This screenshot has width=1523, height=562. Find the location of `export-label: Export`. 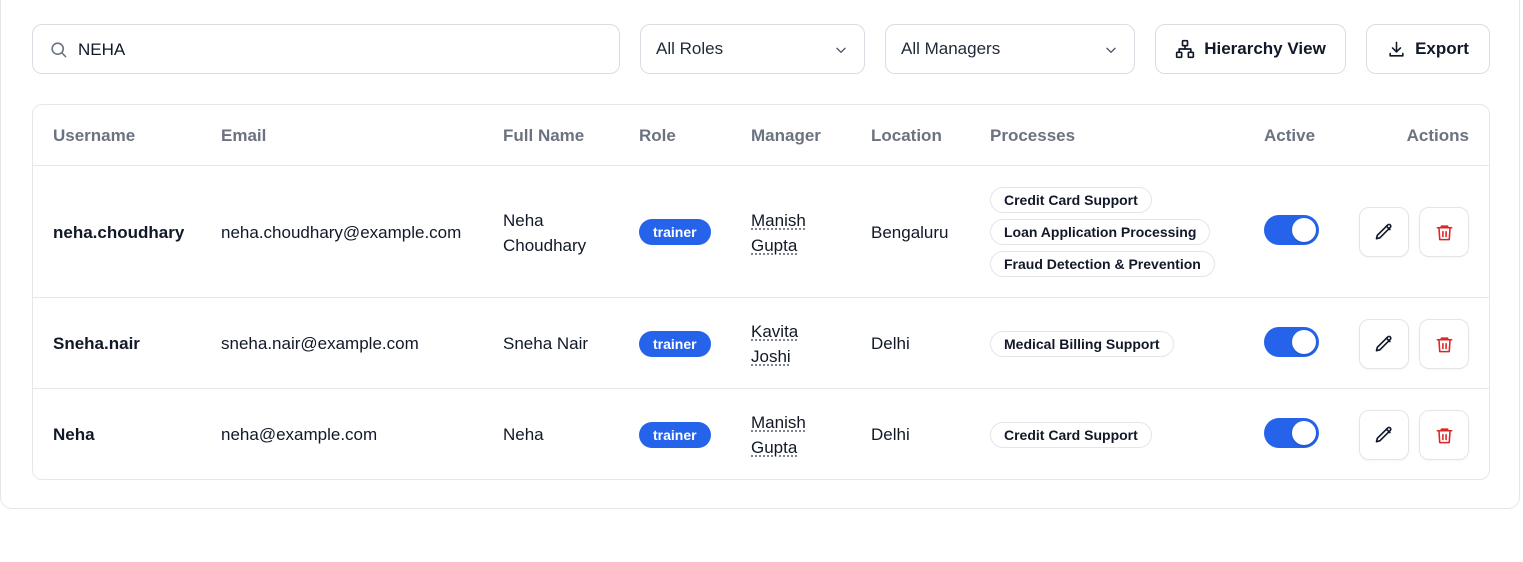

export-label: Export is located at coordinates (1442, 48).